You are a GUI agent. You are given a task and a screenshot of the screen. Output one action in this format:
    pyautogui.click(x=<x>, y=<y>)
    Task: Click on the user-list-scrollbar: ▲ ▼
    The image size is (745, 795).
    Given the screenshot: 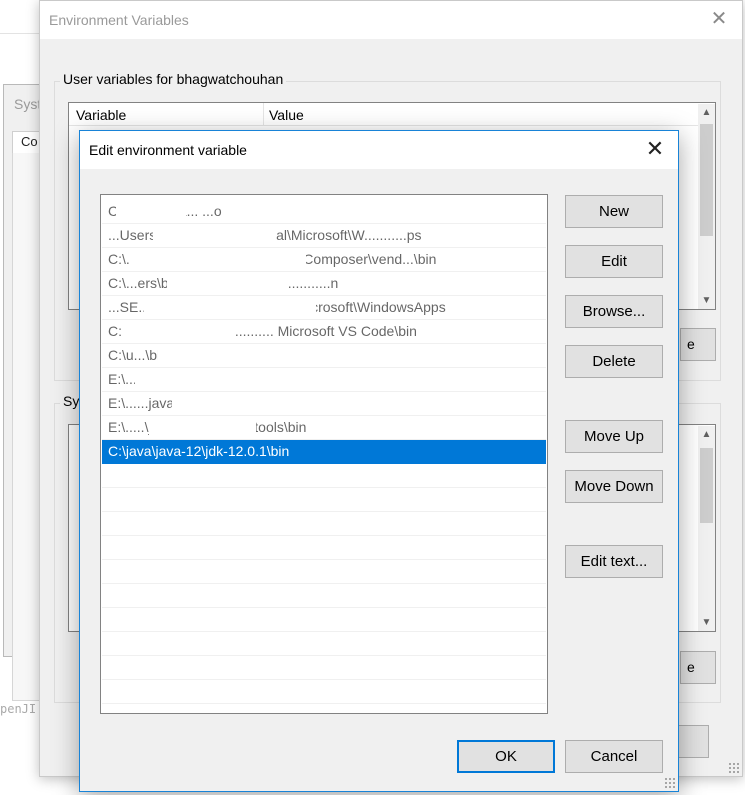 What is the action you would take?
    pyautogui.click(x=706, y=206)
    